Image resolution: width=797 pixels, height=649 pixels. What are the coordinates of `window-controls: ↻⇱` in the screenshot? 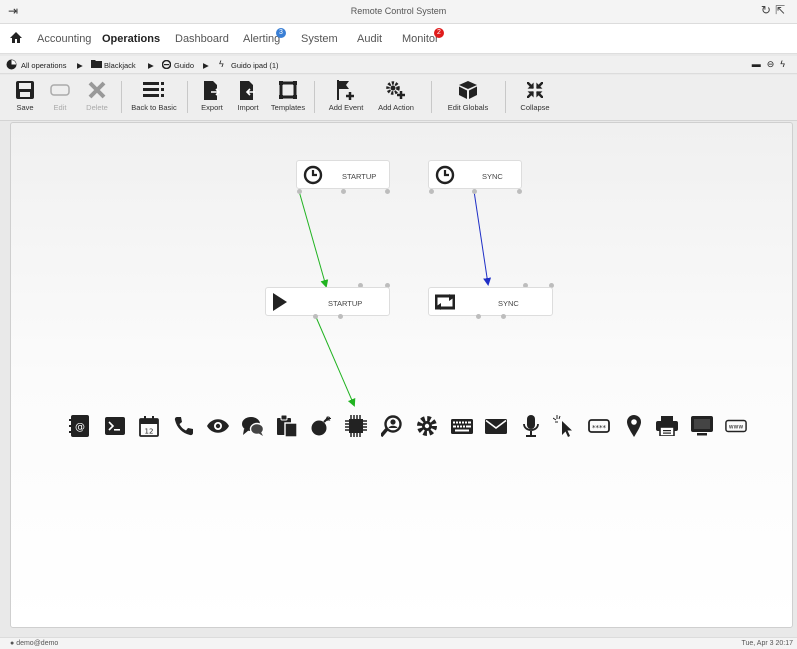 It's located at (775, 10).